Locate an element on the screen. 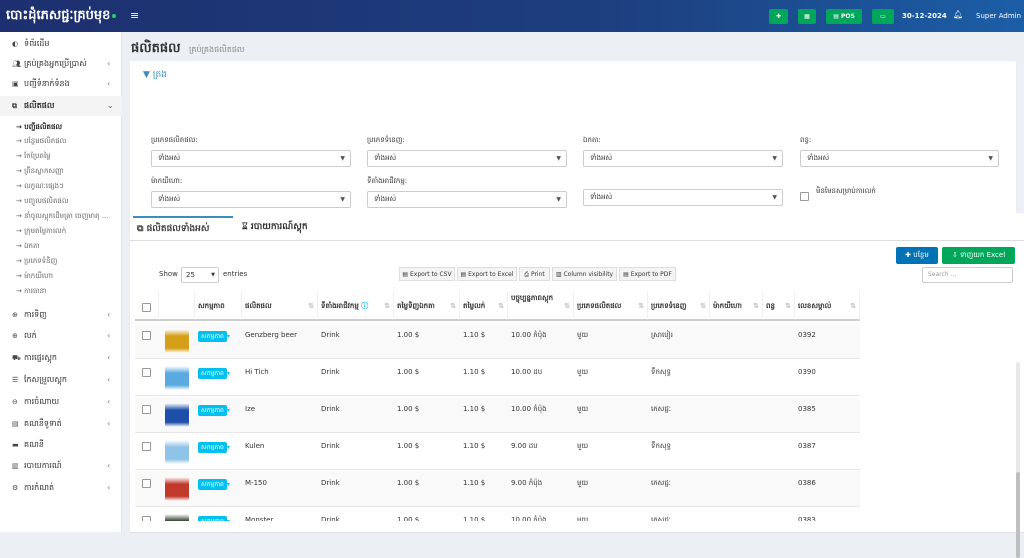 Image resolution: width=1024 pixels, height=558 pixels. sku-header: លេខសម្គាល់ ⇅ is located at coordinates (827, 306).